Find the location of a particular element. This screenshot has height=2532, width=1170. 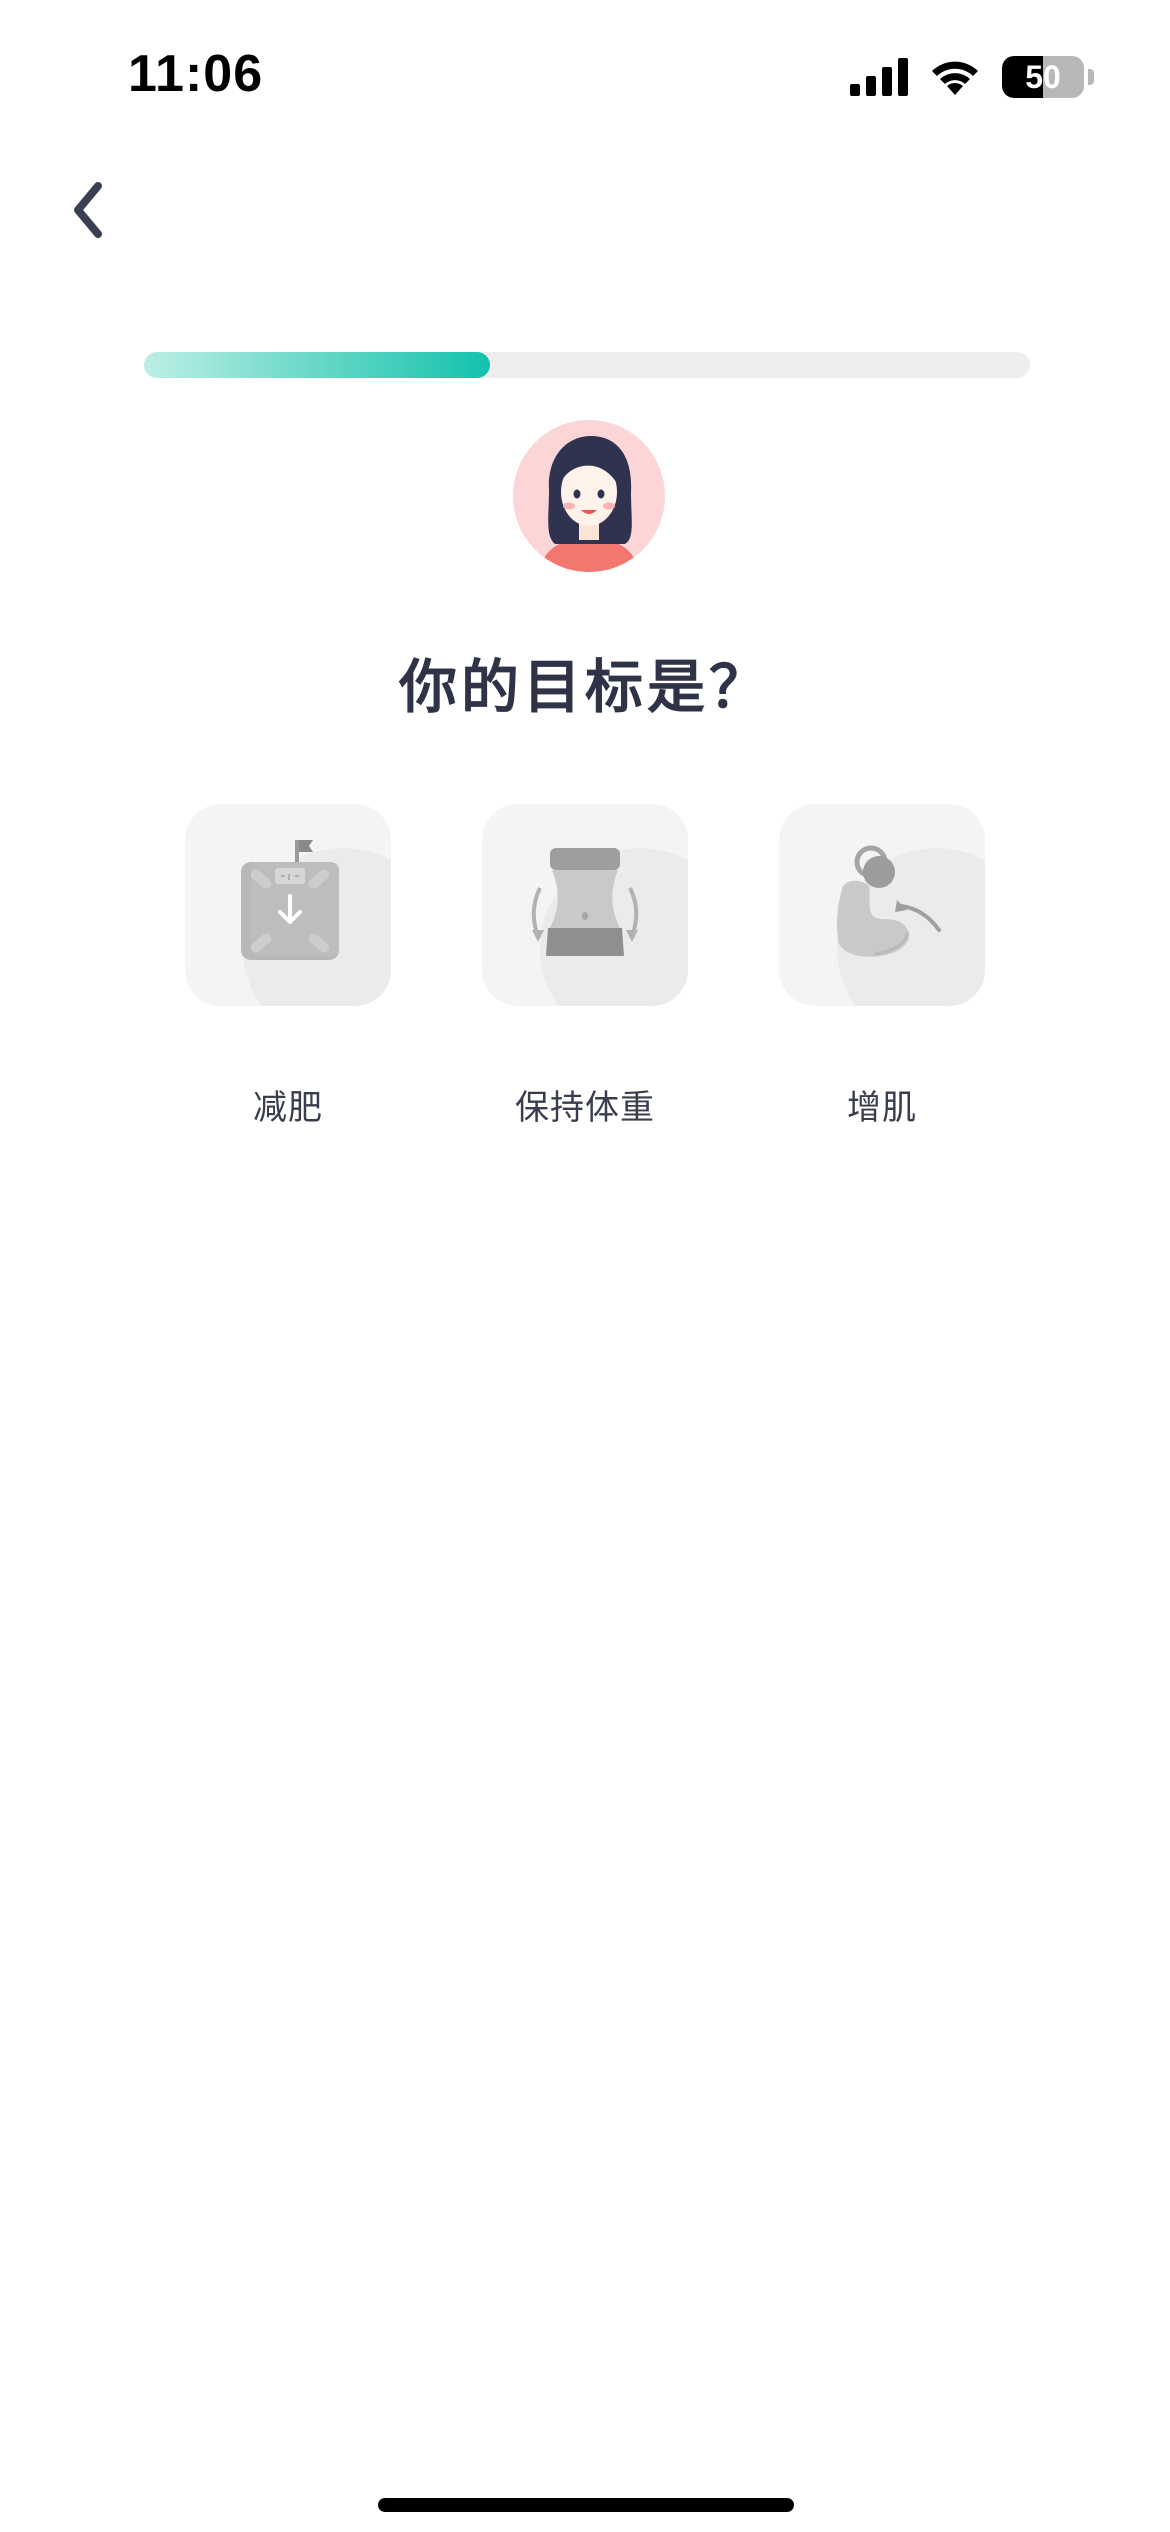

status-bar: 11:06 50 is located at coordinates (585, 75).